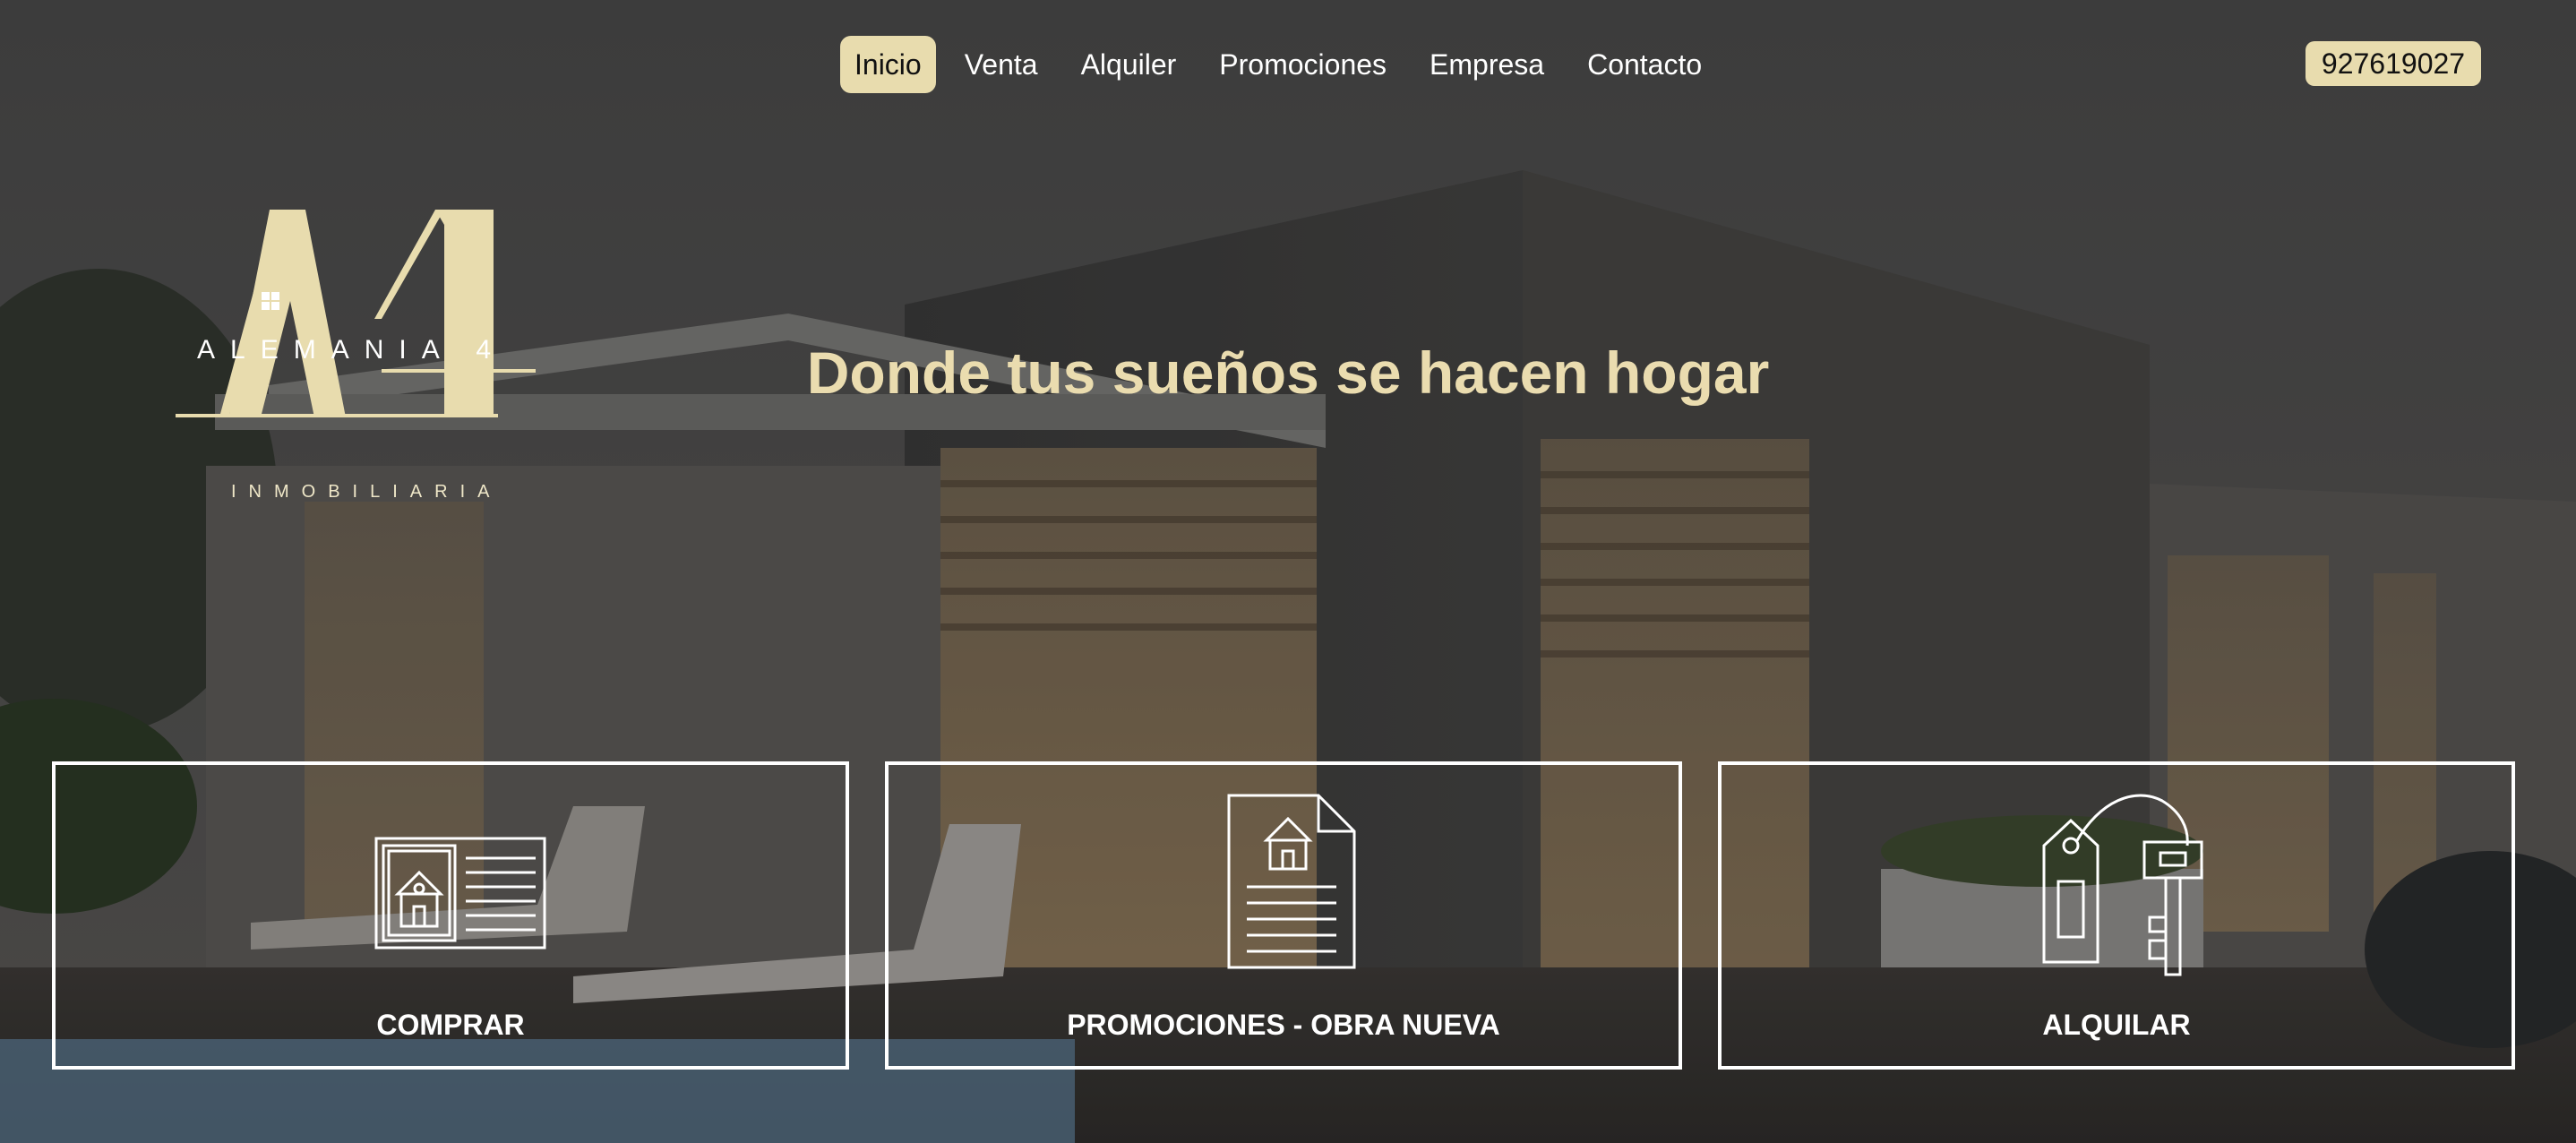 The height and width of the screenshot is (1143, 2576). Describe the element at coordinates (888, 64) in the screenshot. I see `nav-item-inicio: Inicio` at that location.